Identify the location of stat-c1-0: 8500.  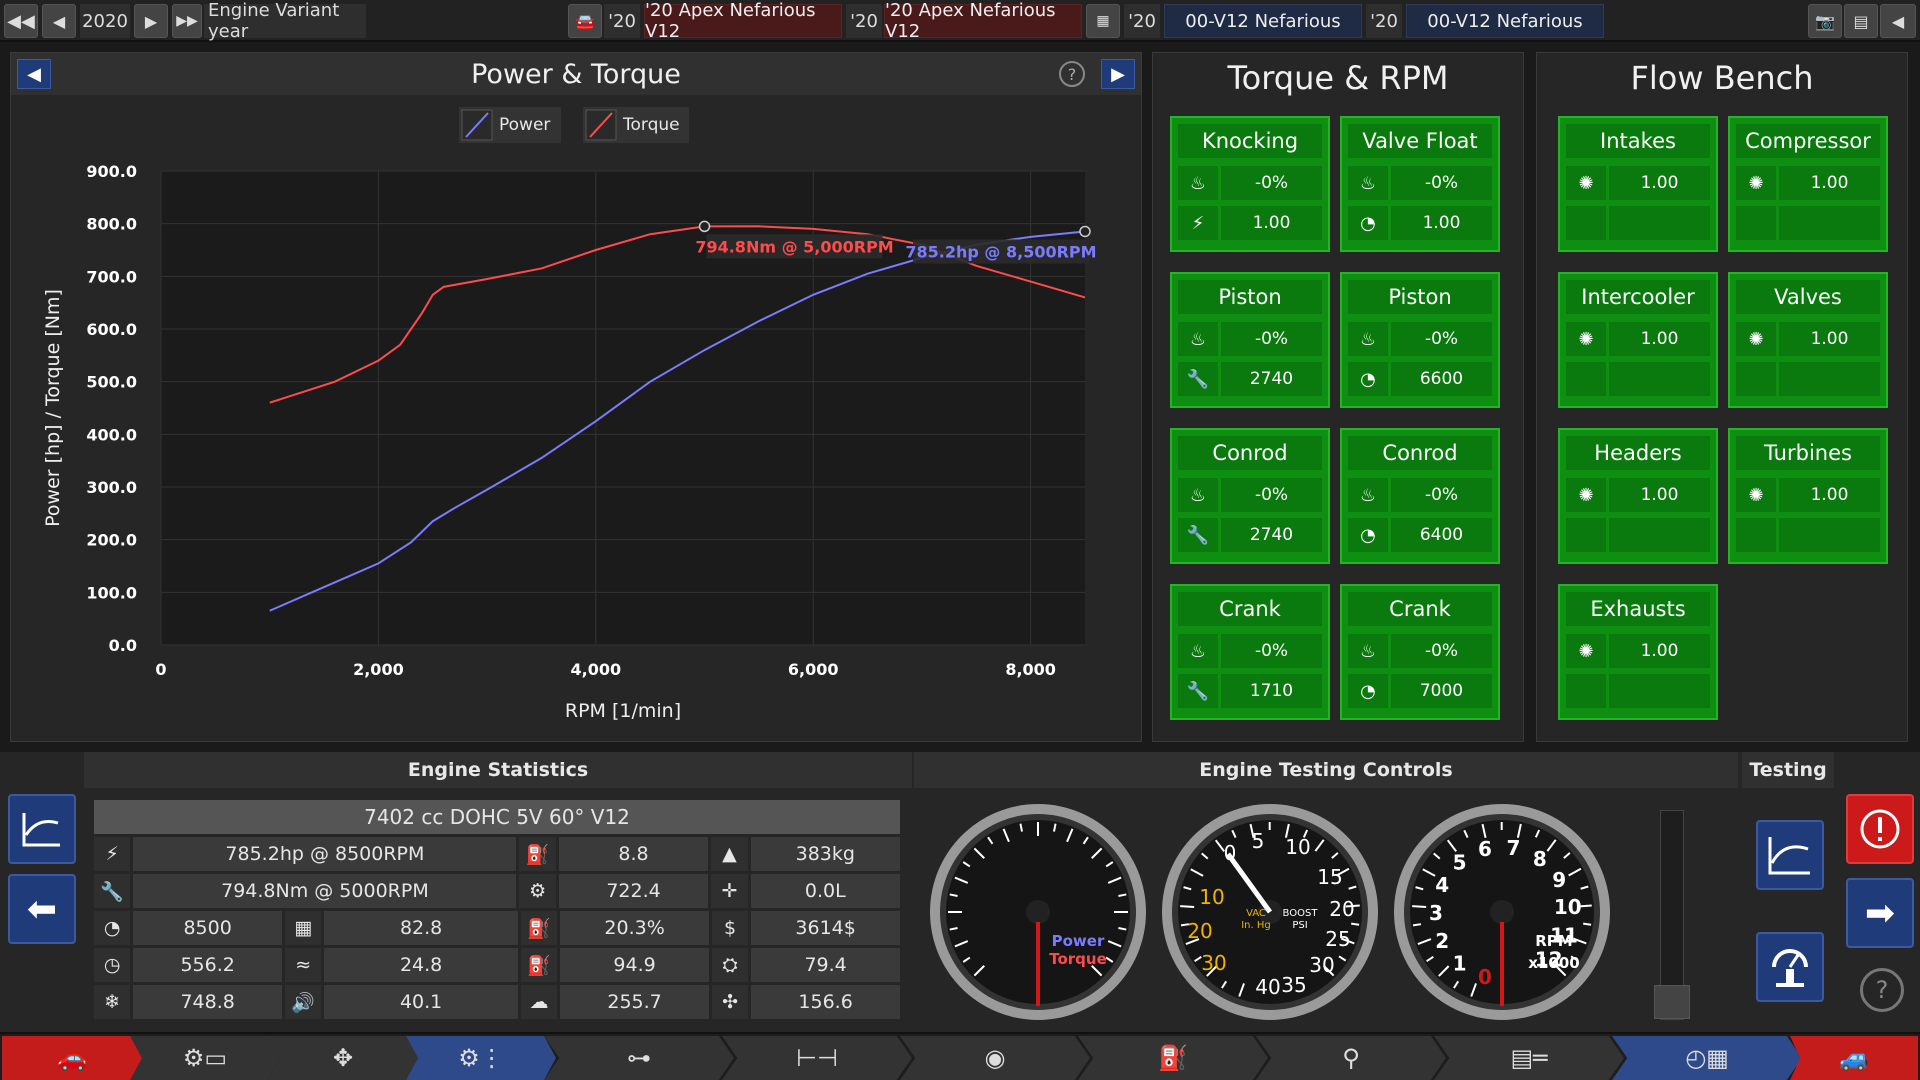
(208, 928).